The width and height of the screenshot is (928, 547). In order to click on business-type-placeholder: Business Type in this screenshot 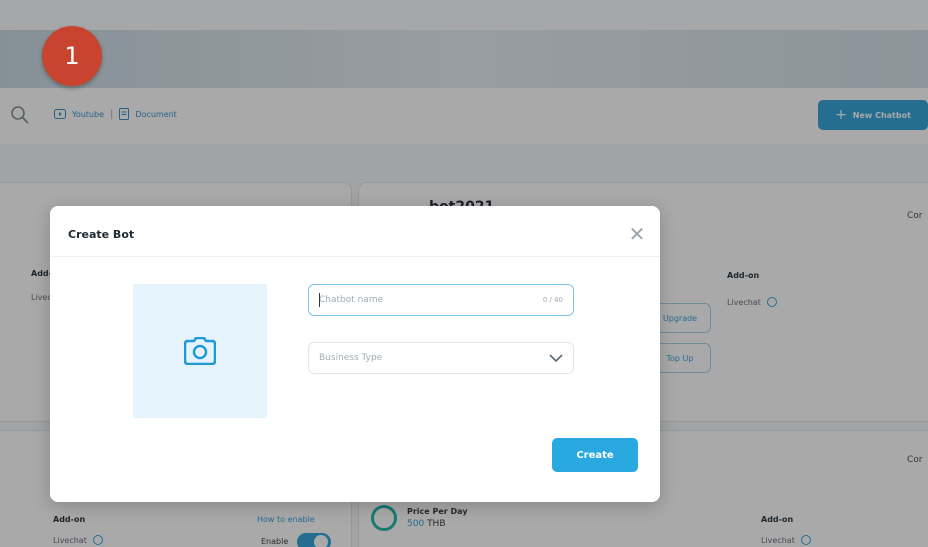, I will do `click(351, 358)`.